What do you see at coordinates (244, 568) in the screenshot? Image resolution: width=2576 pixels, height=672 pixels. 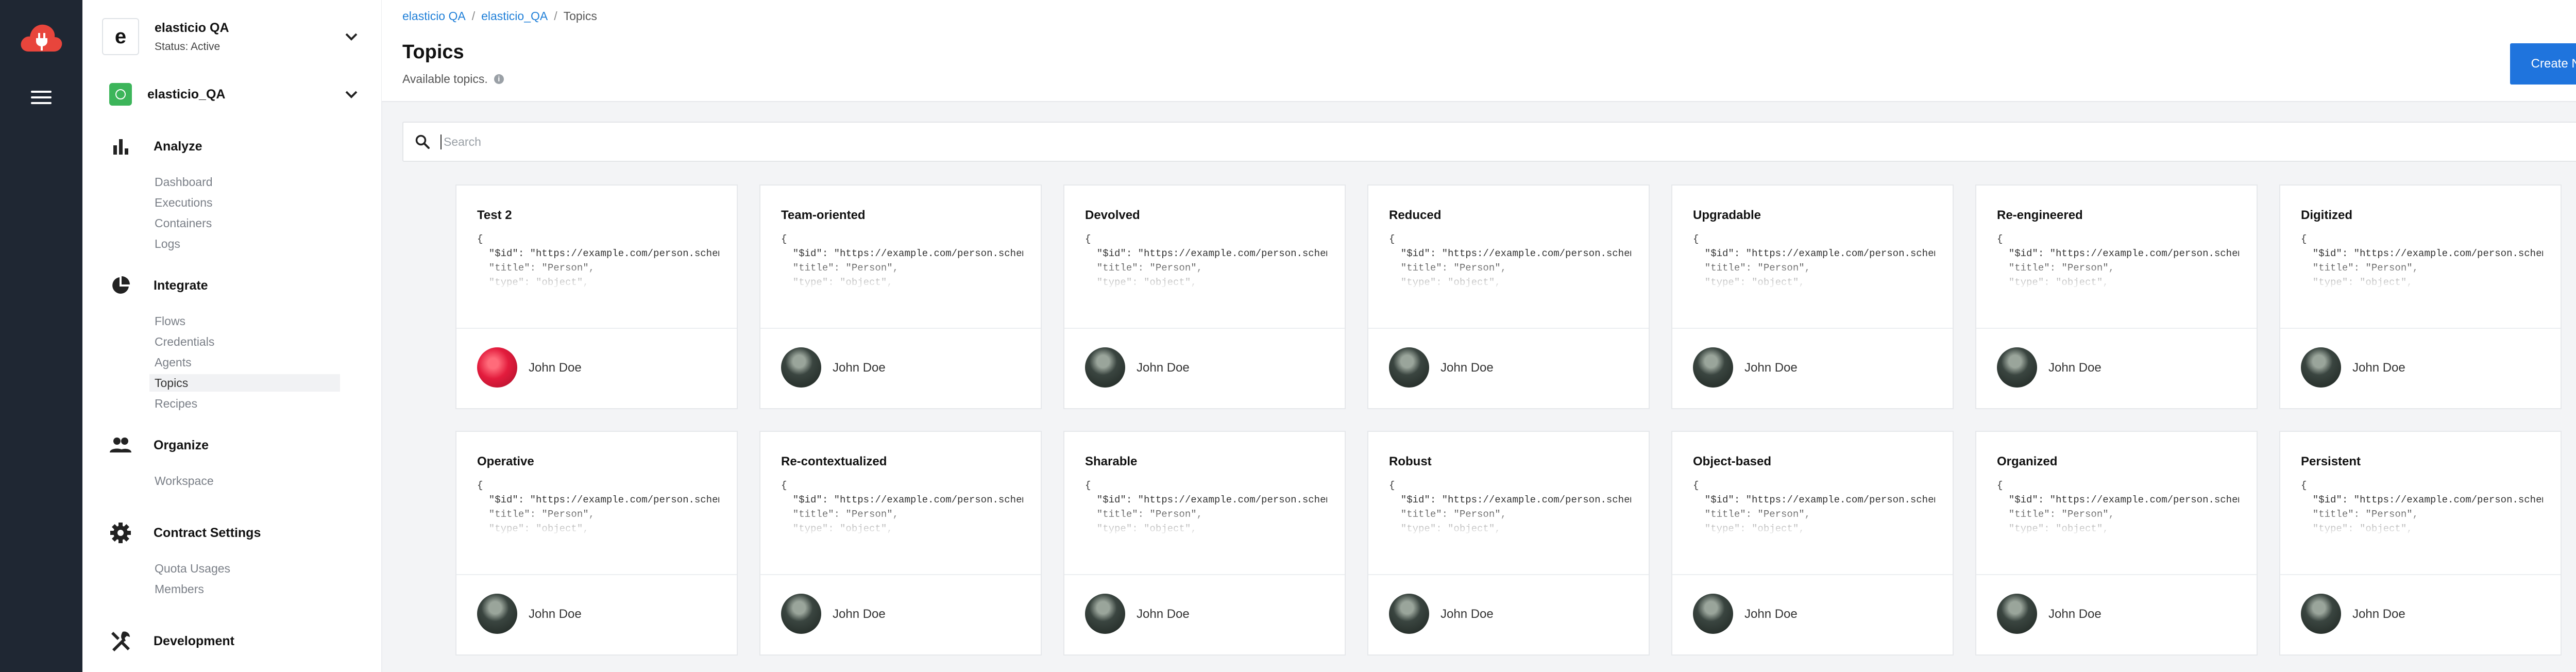 I see `sidebar-item-quota-usages: Quota Usages` at bounding box center [244, 568].